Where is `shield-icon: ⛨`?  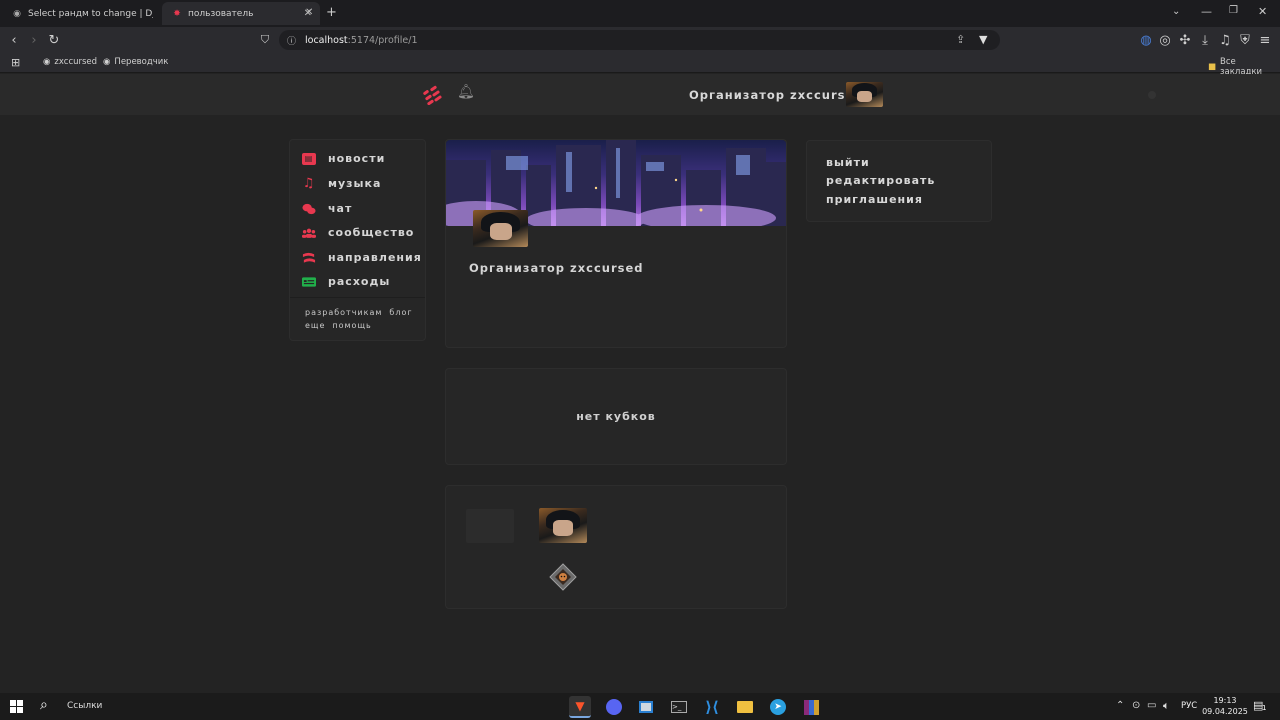
shield-icon: ⛨ is located at coordinates (1245, 40).